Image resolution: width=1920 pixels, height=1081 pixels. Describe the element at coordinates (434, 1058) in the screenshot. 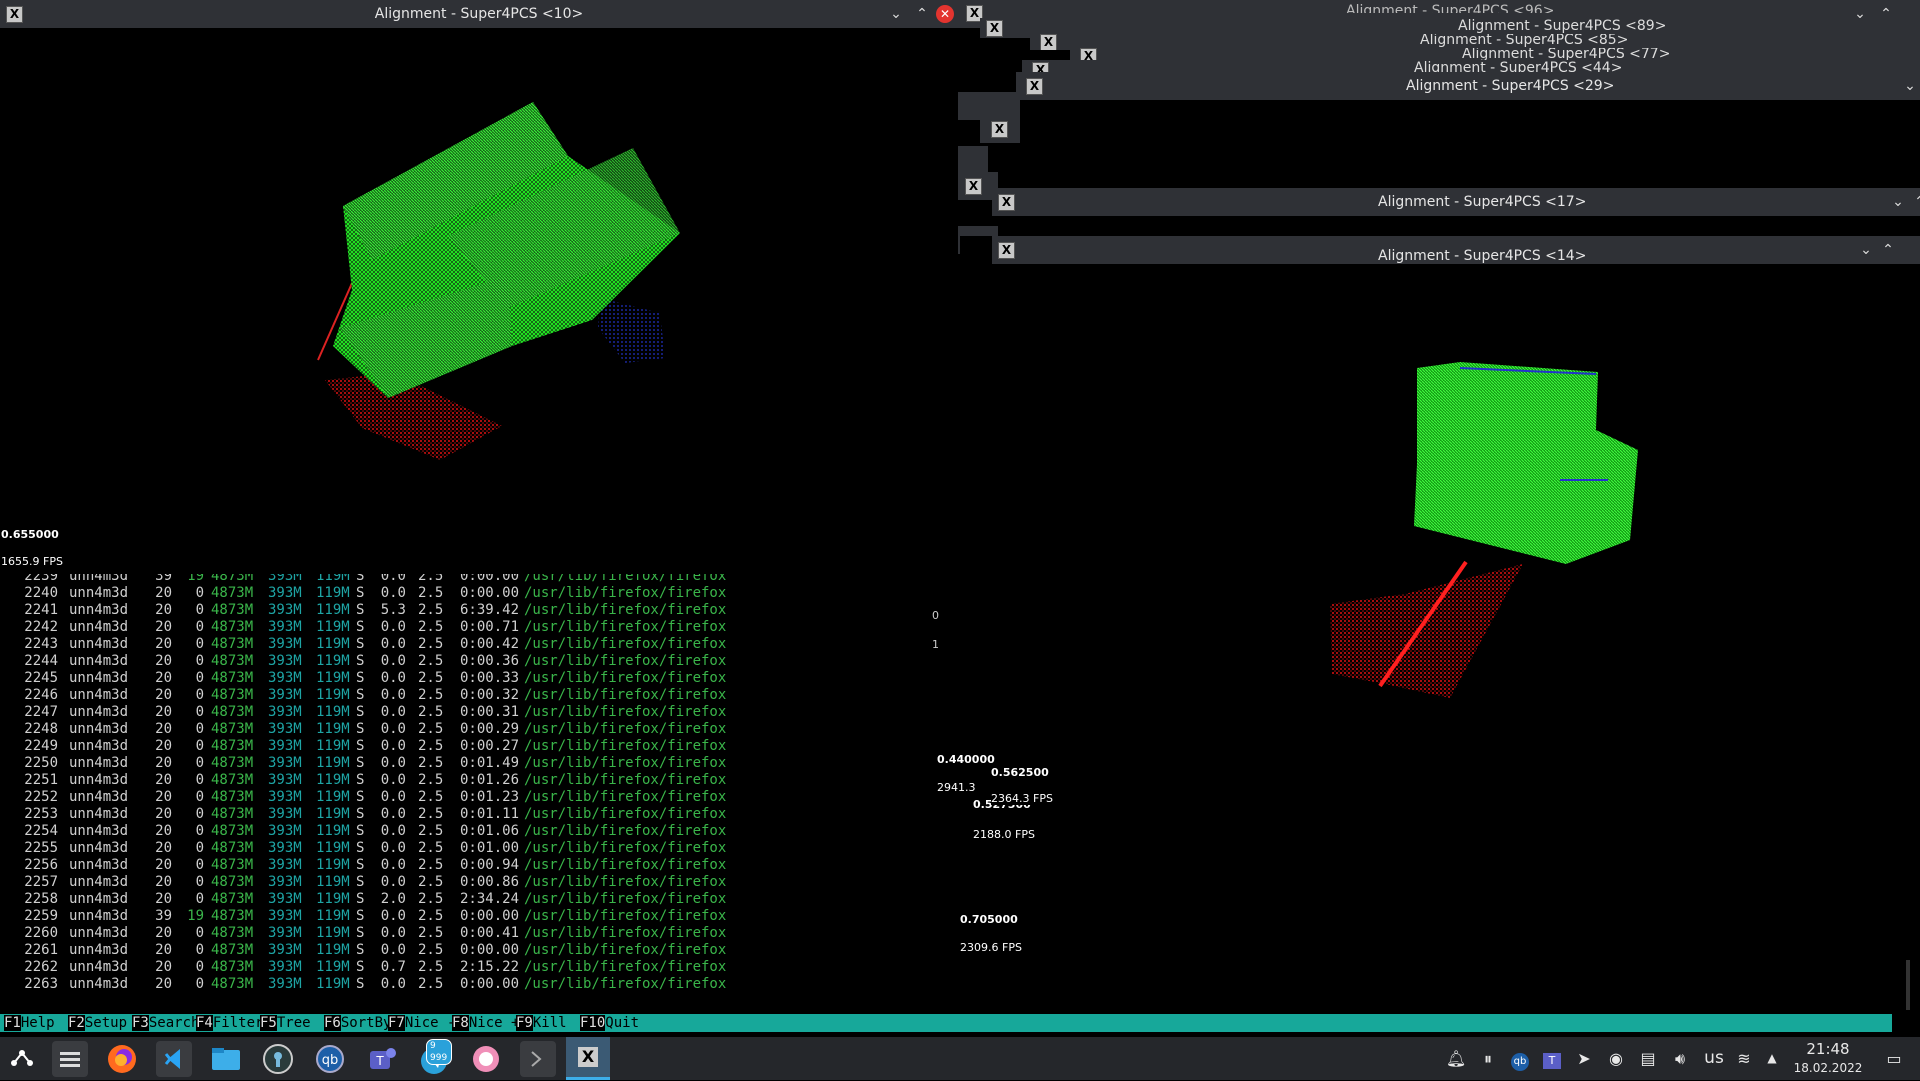

I see `telegram-icon: 9 999` at that location.